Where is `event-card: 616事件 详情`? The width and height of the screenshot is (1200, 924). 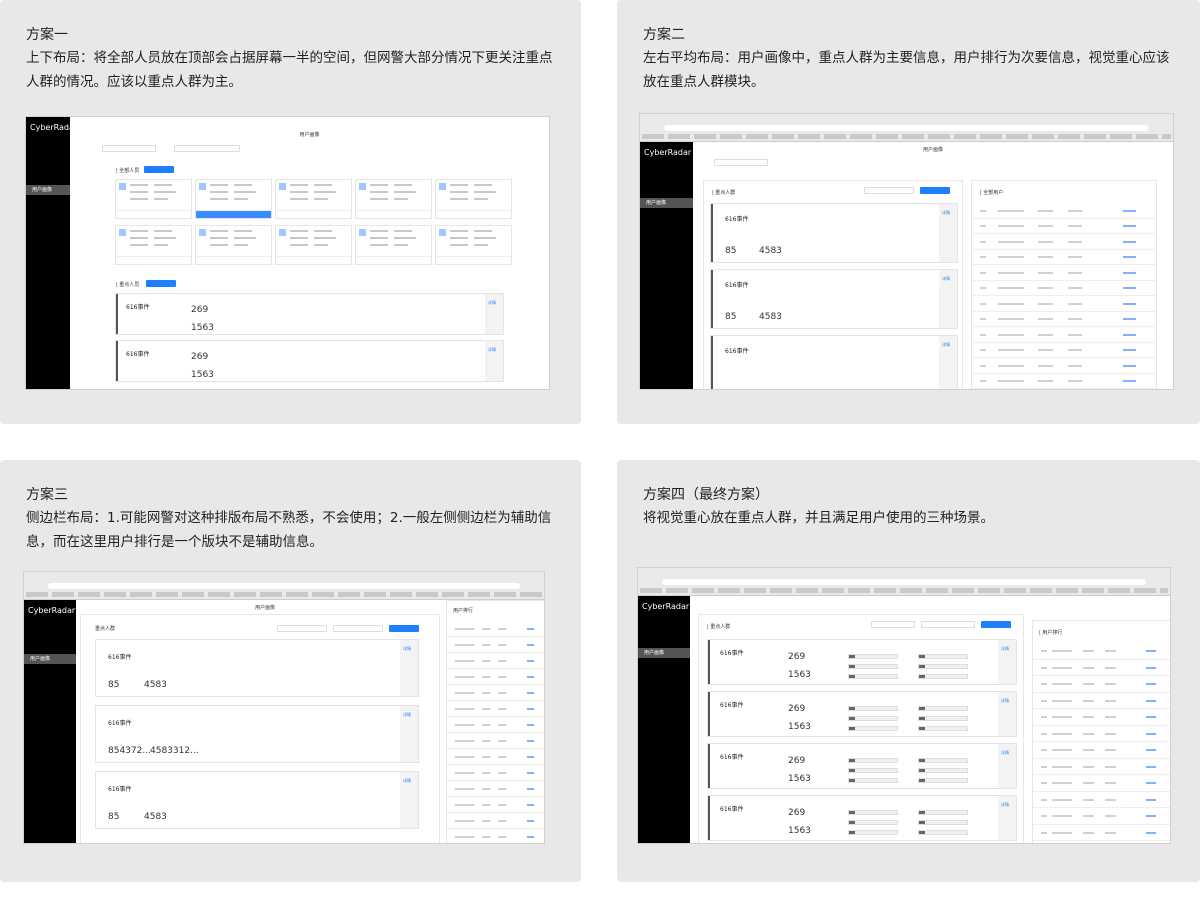 event-card: 616事件 详情 is located at coordinates (834, 362).